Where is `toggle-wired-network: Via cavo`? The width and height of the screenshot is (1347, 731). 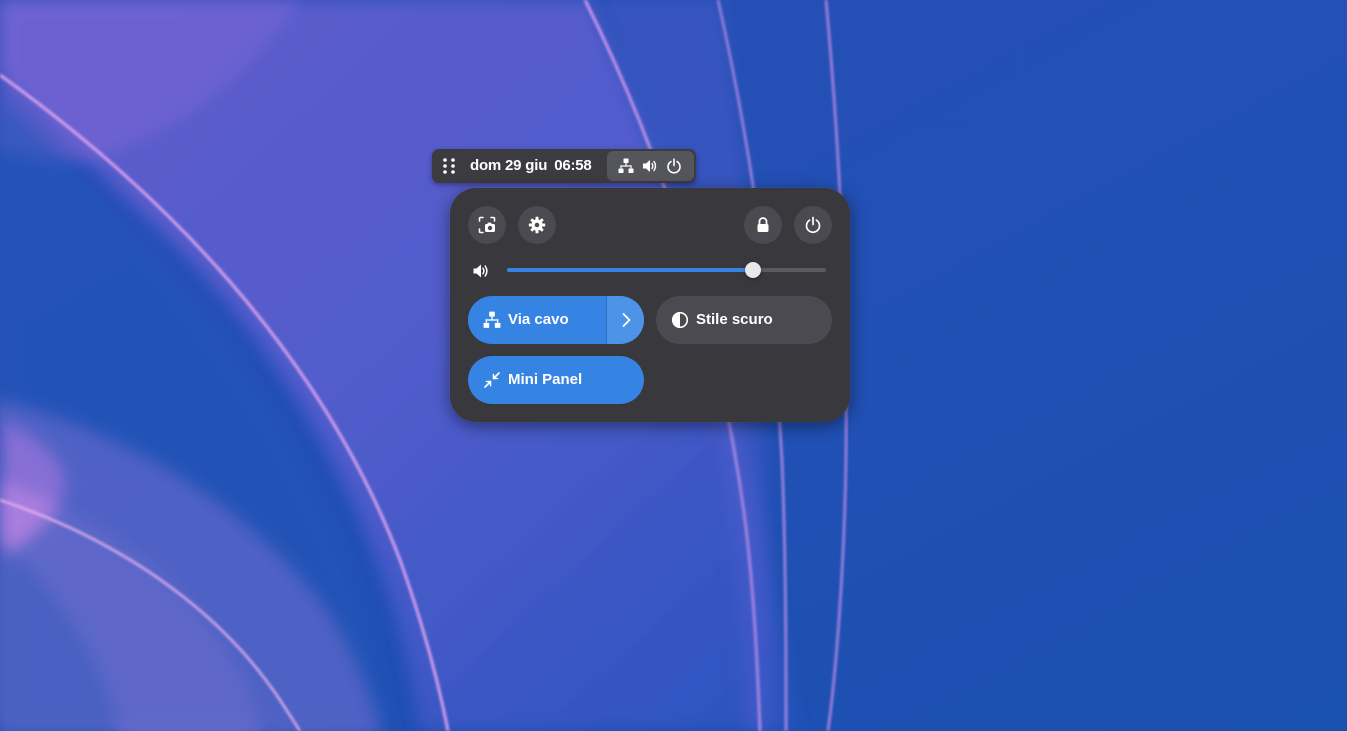
toggle-wired-network: Via cavo is located at coordinates (556, 320).